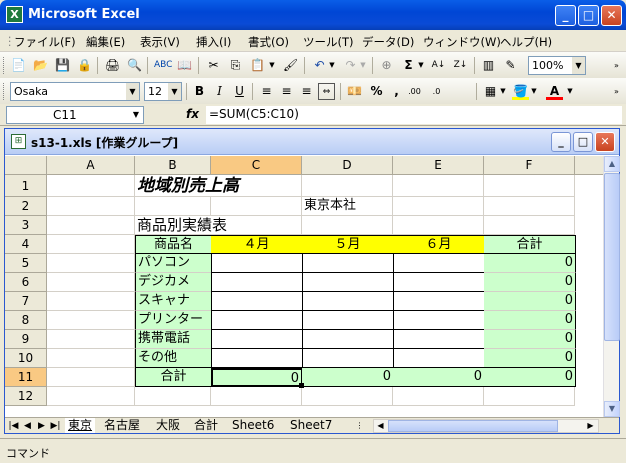 Image resolution: width=626 pixels, height=463 pixels. Describe the element at coordinates (460, 65) in the screenshot. I see `sort-descending-icon: Z↓` at that location.